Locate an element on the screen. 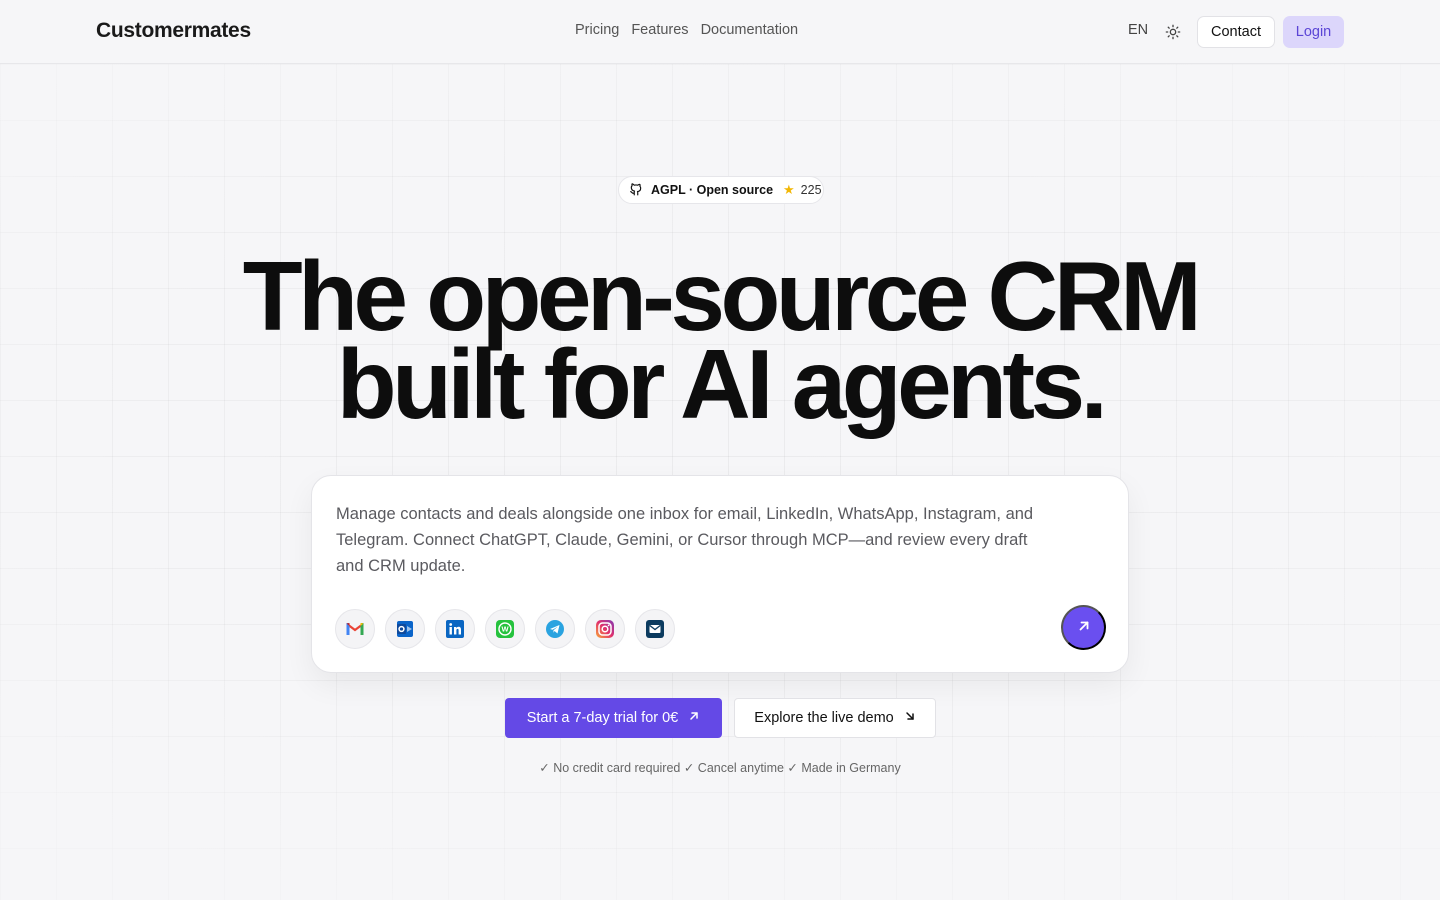 The height and width of the screenshot is (900, 1440). start-trial-label: Start a 7-day trial for 0€ is located at coordinates (602, 718).